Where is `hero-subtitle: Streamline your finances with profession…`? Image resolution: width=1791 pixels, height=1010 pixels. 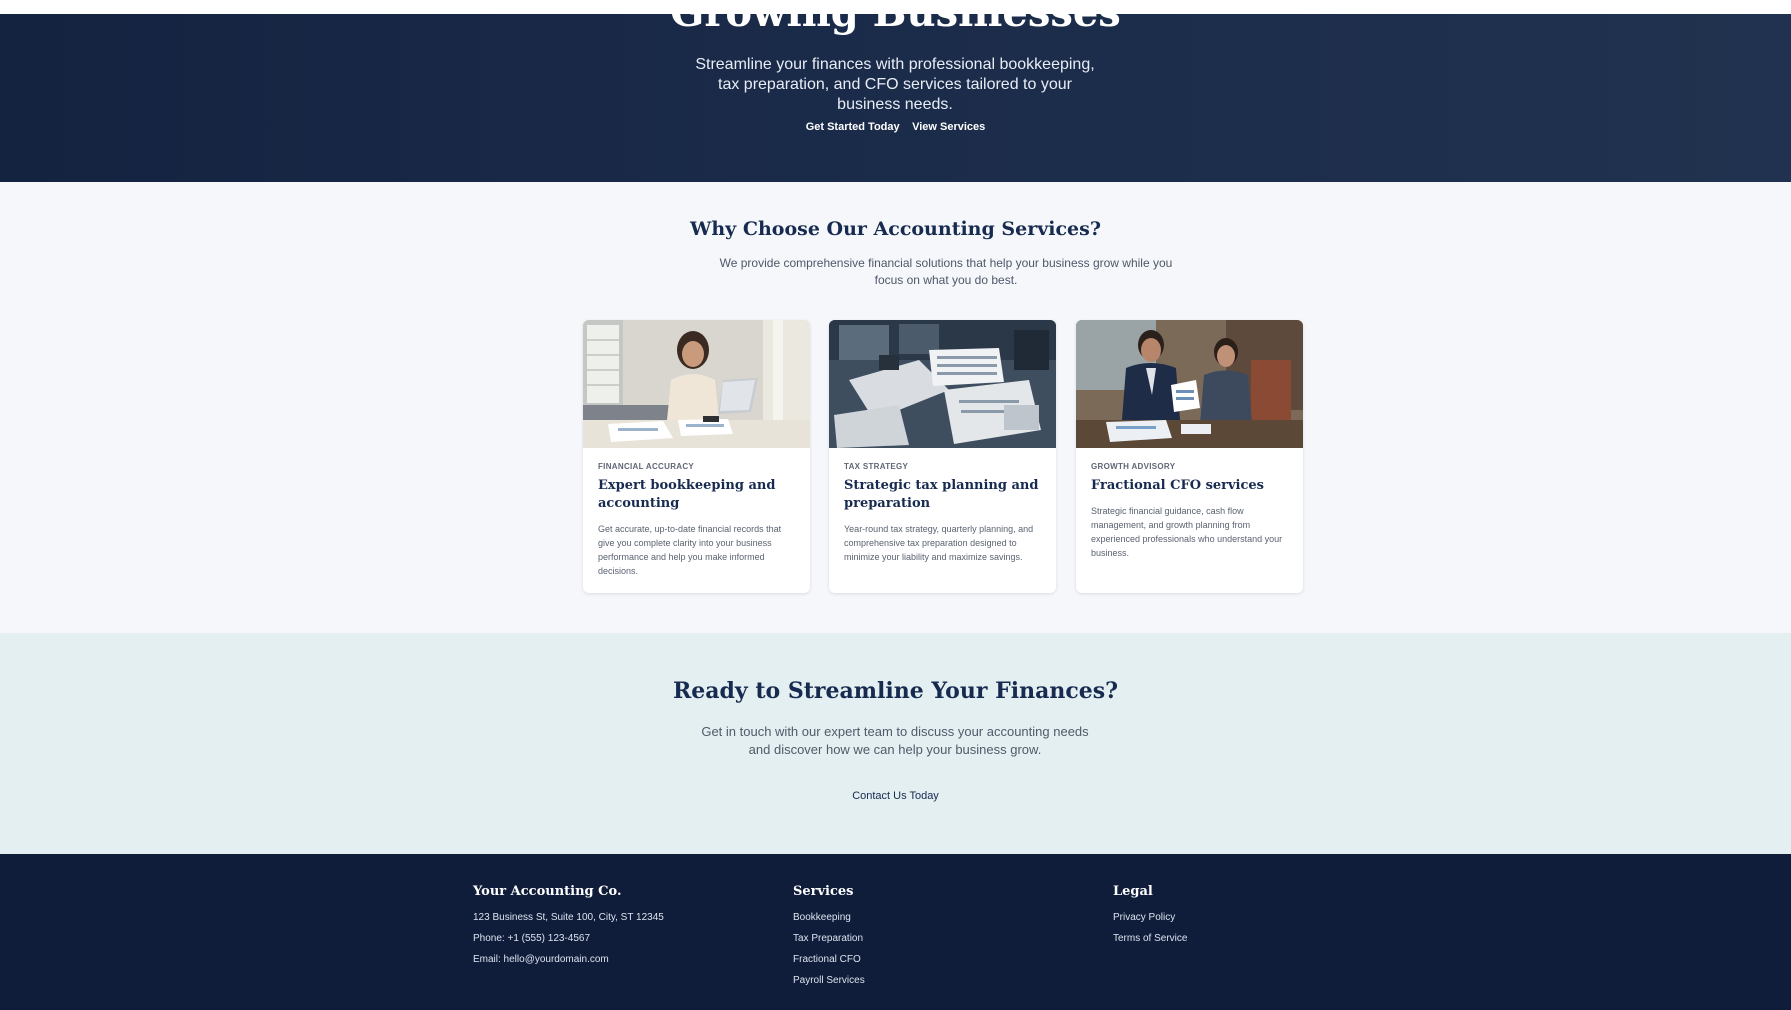 hero-subtitle: Streamline your finances with profession… is located at coordinates (895, 84).